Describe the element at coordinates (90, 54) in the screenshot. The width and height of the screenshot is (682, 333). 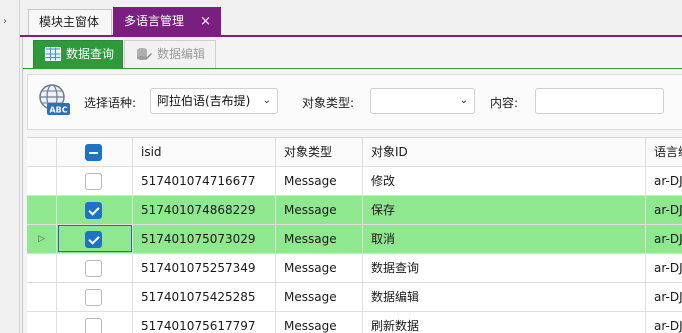
I see `tab-data-query-label: 数据查询` at that location.